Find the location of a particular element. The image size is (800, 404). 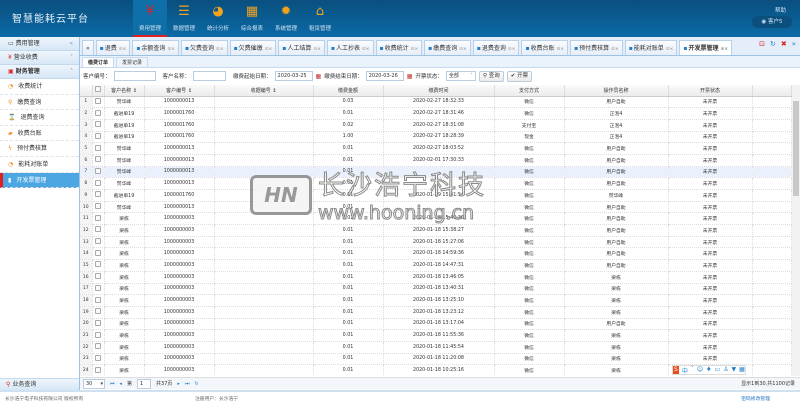

column-header: 开票状态 is located at coordinates (710, 91).